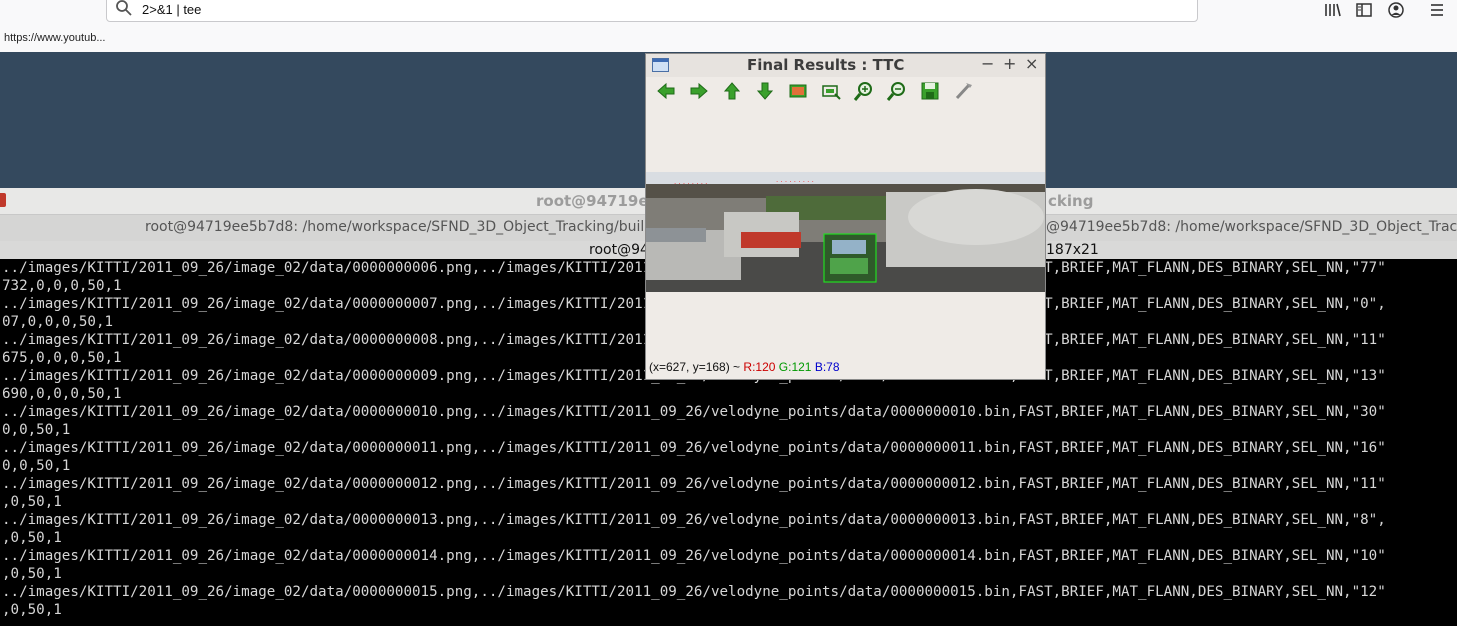 Image resolution: width=1457 pixels, height=626 pixels. I want to click on pixel-blue-value: B:78, so click(827, 367).